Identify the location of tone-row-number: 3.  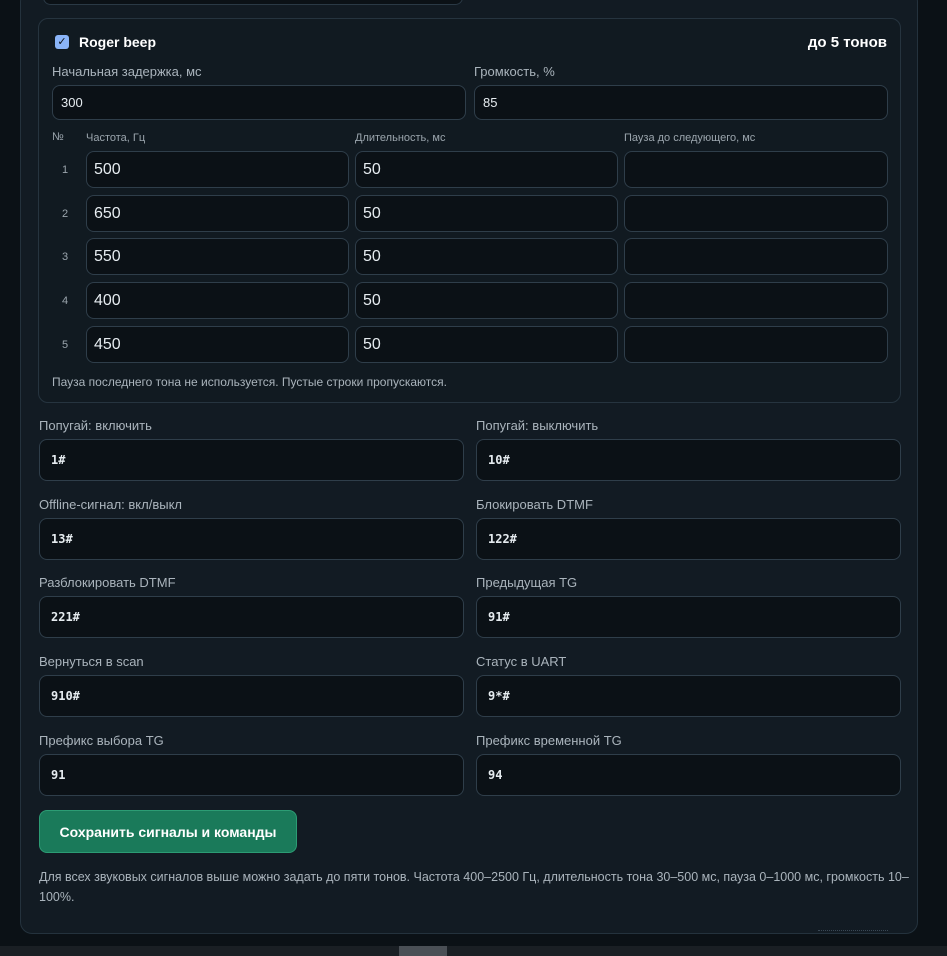
(65, 257).